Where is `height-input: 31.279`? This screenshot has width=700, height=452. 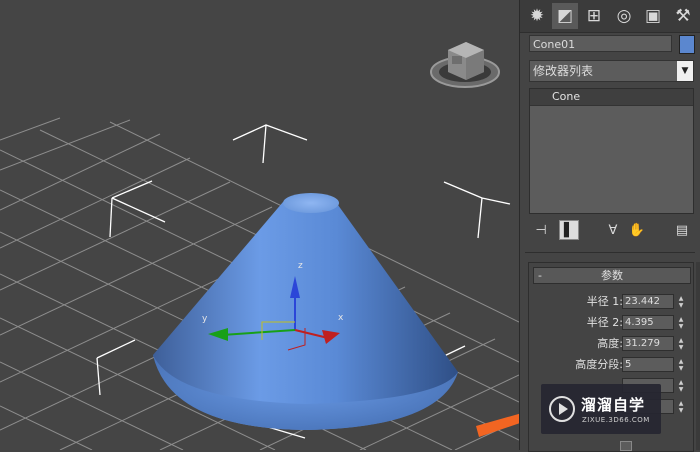 height-input: 31.279 is located at coordinates (648, 343).